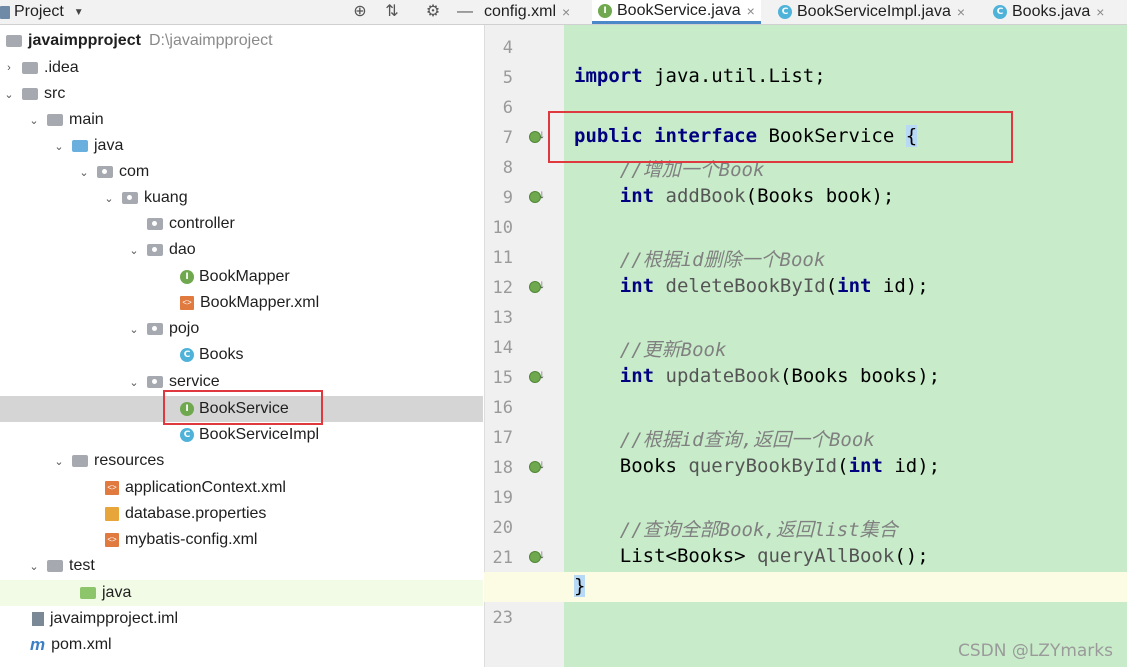  Describe the element at coordinates (194, 381) in the screenshot. I see `tree-item-label: service` at that location.